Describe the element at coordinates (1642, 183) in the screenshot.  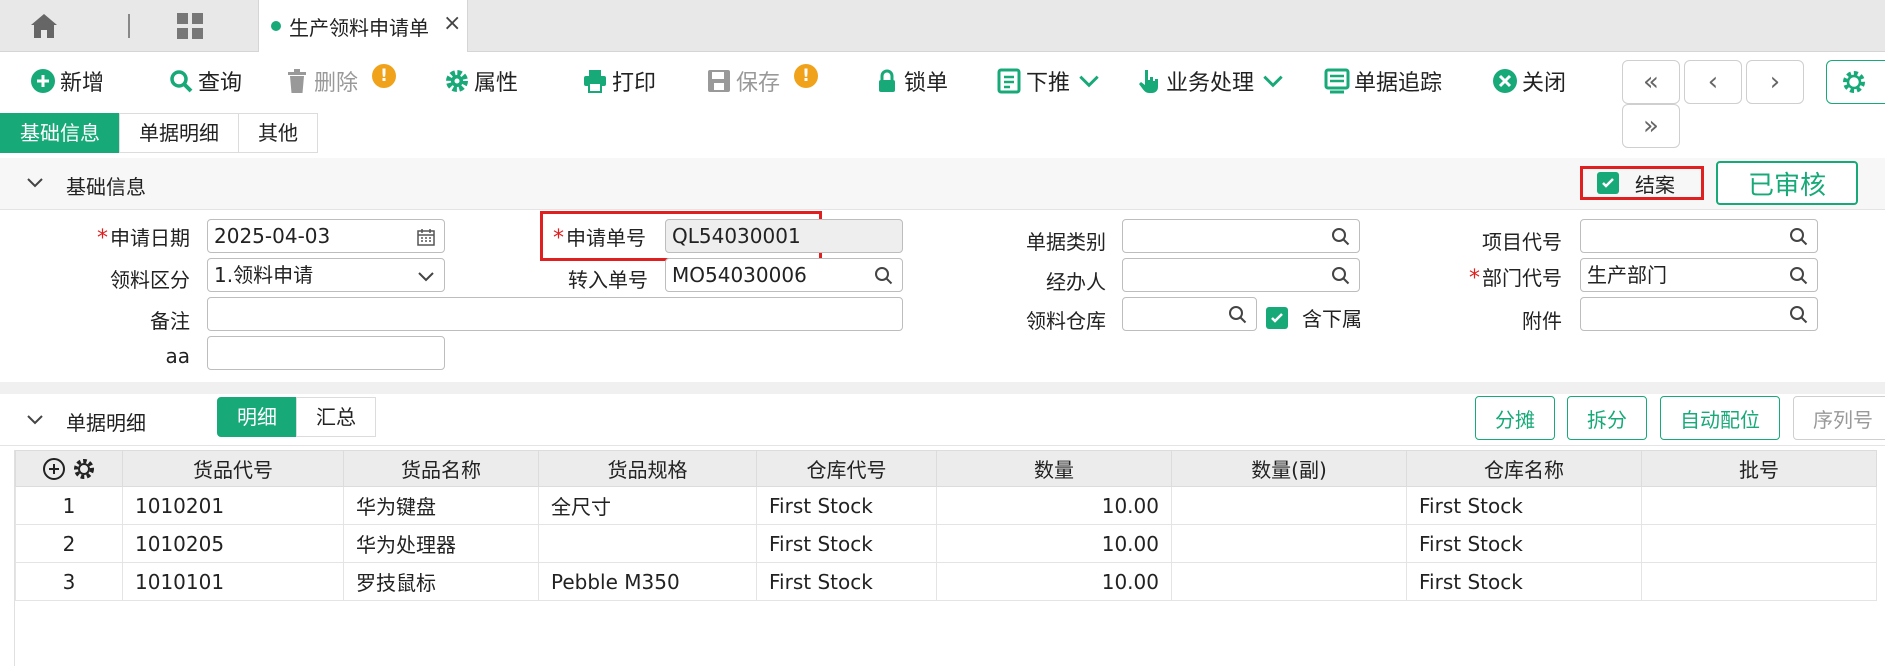
I see `close-case-checkbox: 结案` at that location.